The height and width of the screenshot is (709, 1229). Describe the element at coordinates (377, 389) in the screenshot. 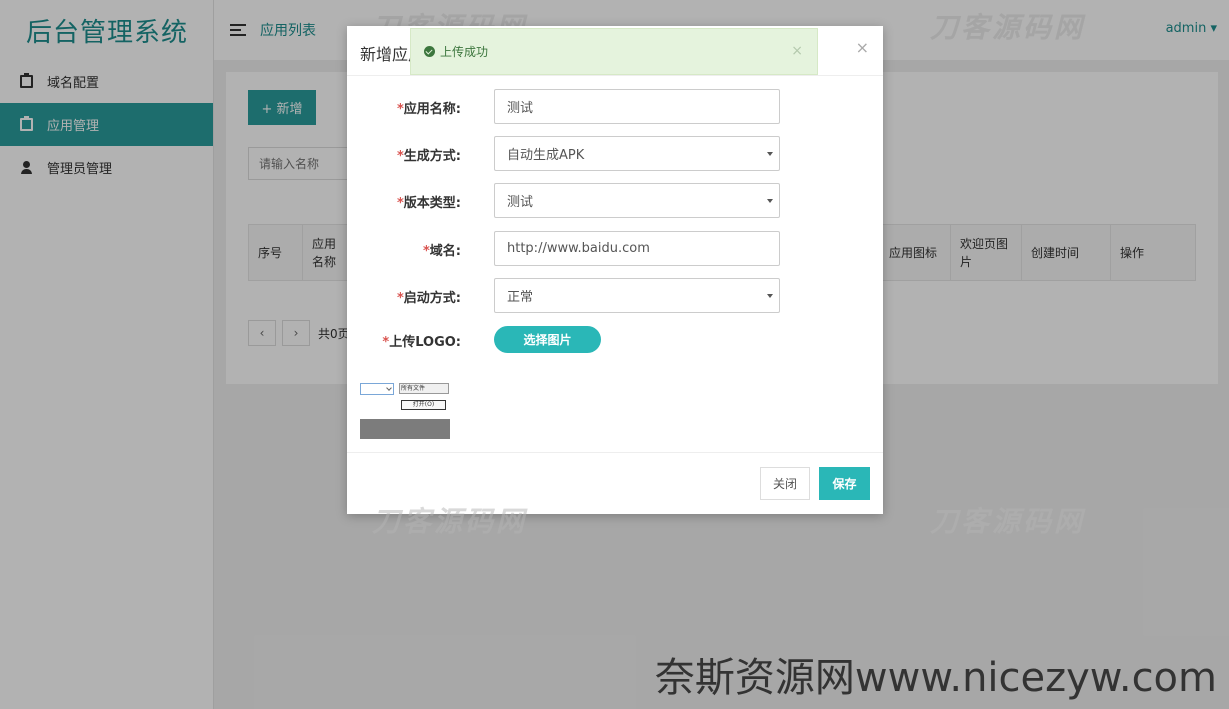

I see `preview-dropdown` at that location.